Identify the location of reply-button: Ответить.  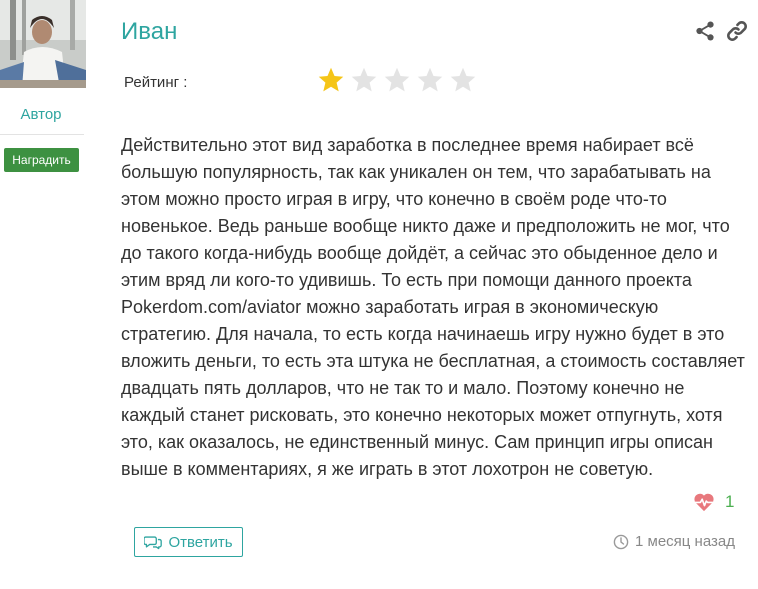
(188, 542).